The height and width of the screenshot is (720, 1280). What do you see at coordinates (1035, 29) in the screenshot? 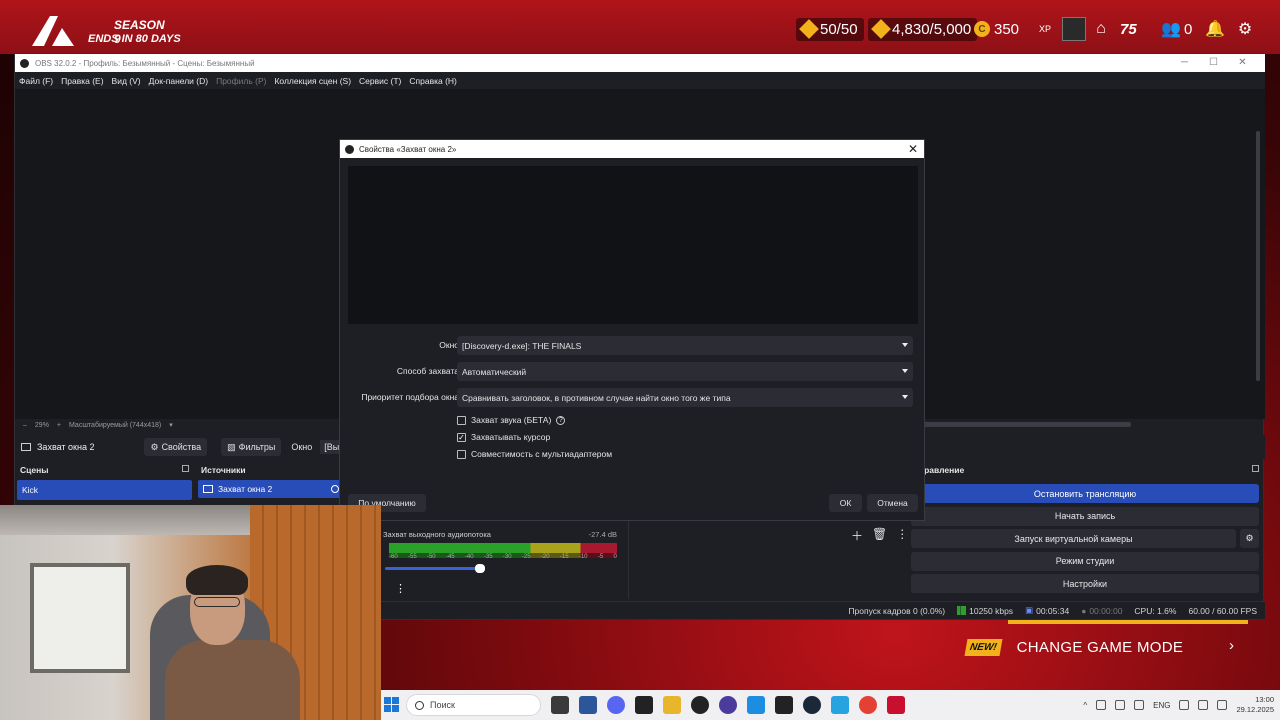
I see `hud-stats: 50/50 4,830/5,000 C 350 XP ⌂ 75 👥 0 🔔 ⚙` at bounding box center [1035, 29].